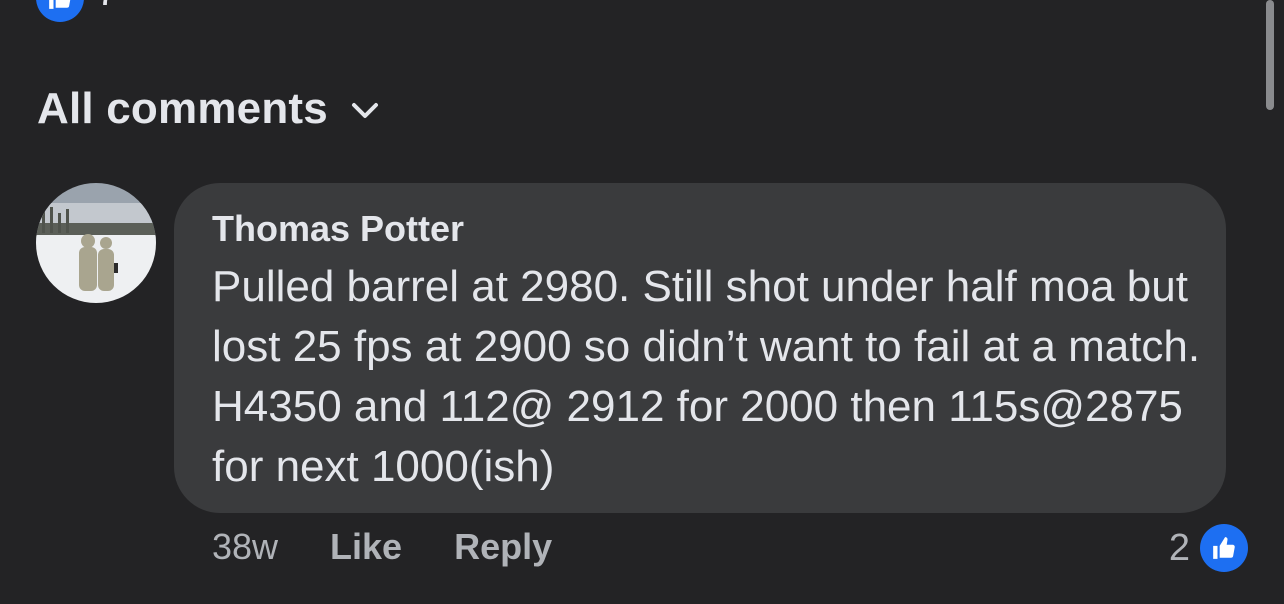 This screenshot has height=604, width=1284. I want to click on avatar, so click(96, 243).